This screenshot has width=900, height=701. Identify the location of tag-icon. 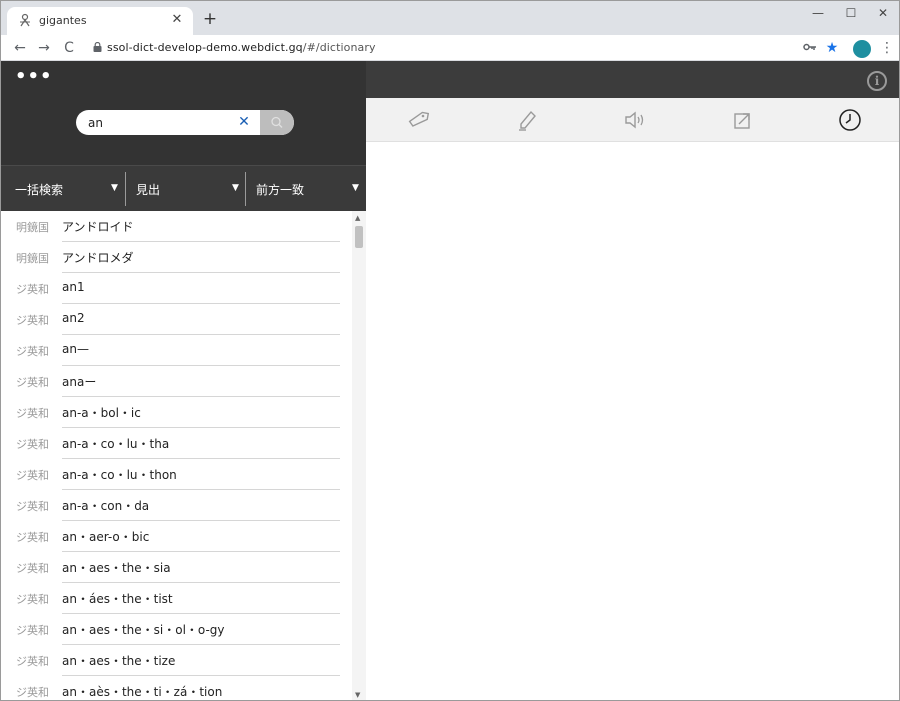
(419, 120).